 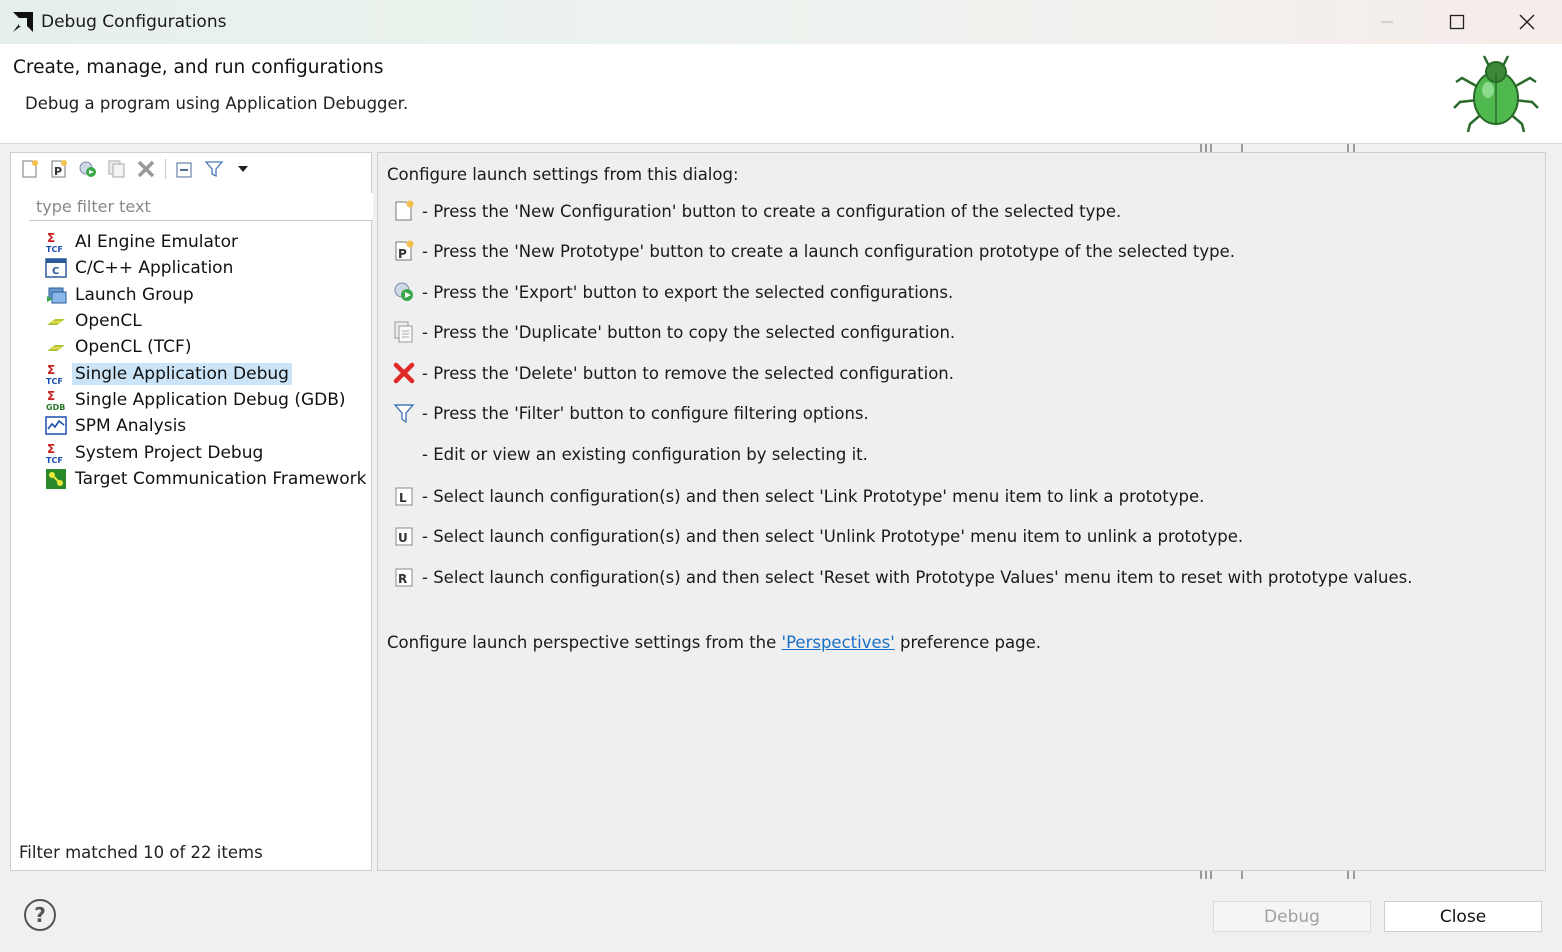 I want to click on tree-item-ai-engine-emulator: Σ TCF AI Engine Emulator, so click(x=208, y=242).